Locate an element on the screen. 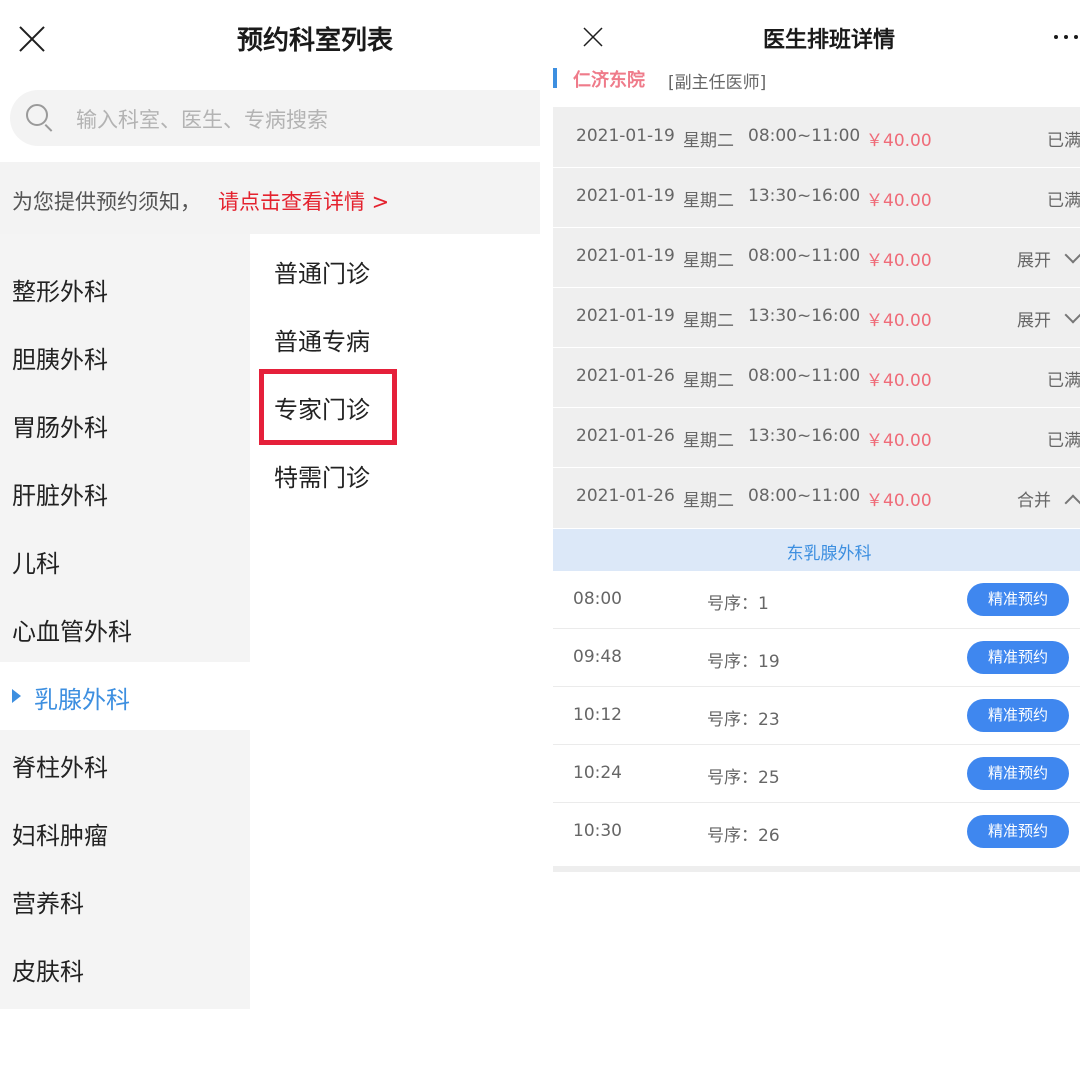 The height and width of the screenshot is (1079, 1080). section-header: 东乳腺外科 is located at coordinates (816, 550).